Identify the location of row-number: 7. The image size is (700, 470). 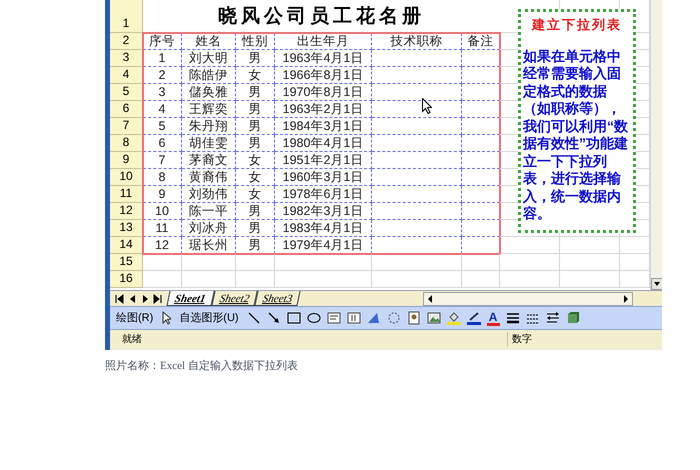
(126, 126).